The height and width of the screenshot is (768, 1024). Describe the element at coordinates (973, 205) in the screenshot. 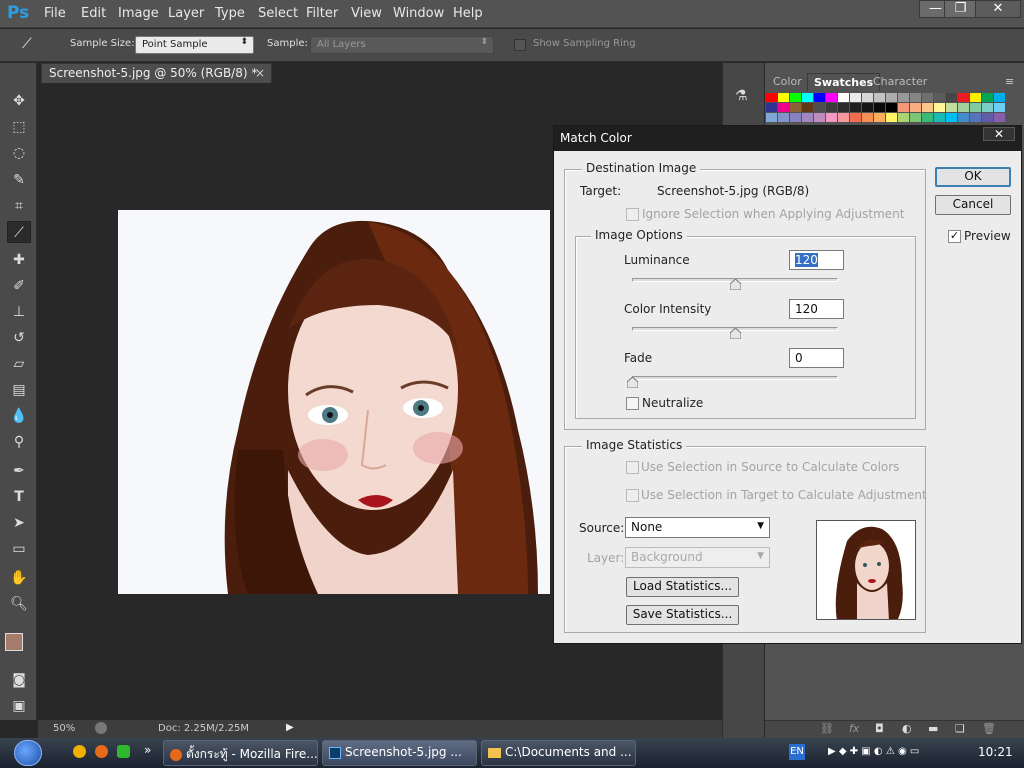

I see `cancel-button: Cancel` at that location.